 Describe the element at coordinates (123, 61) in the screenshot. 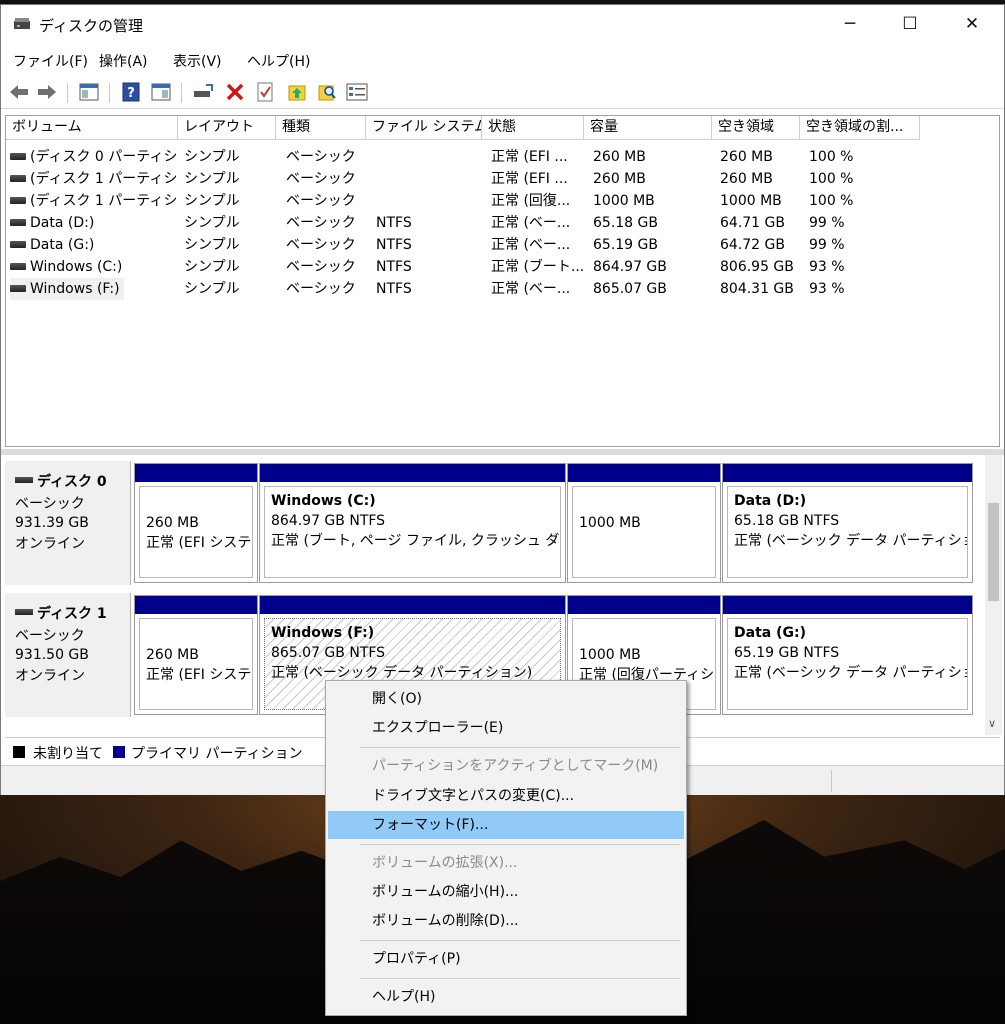

I see `menu-action: 操作(A)` at that location.